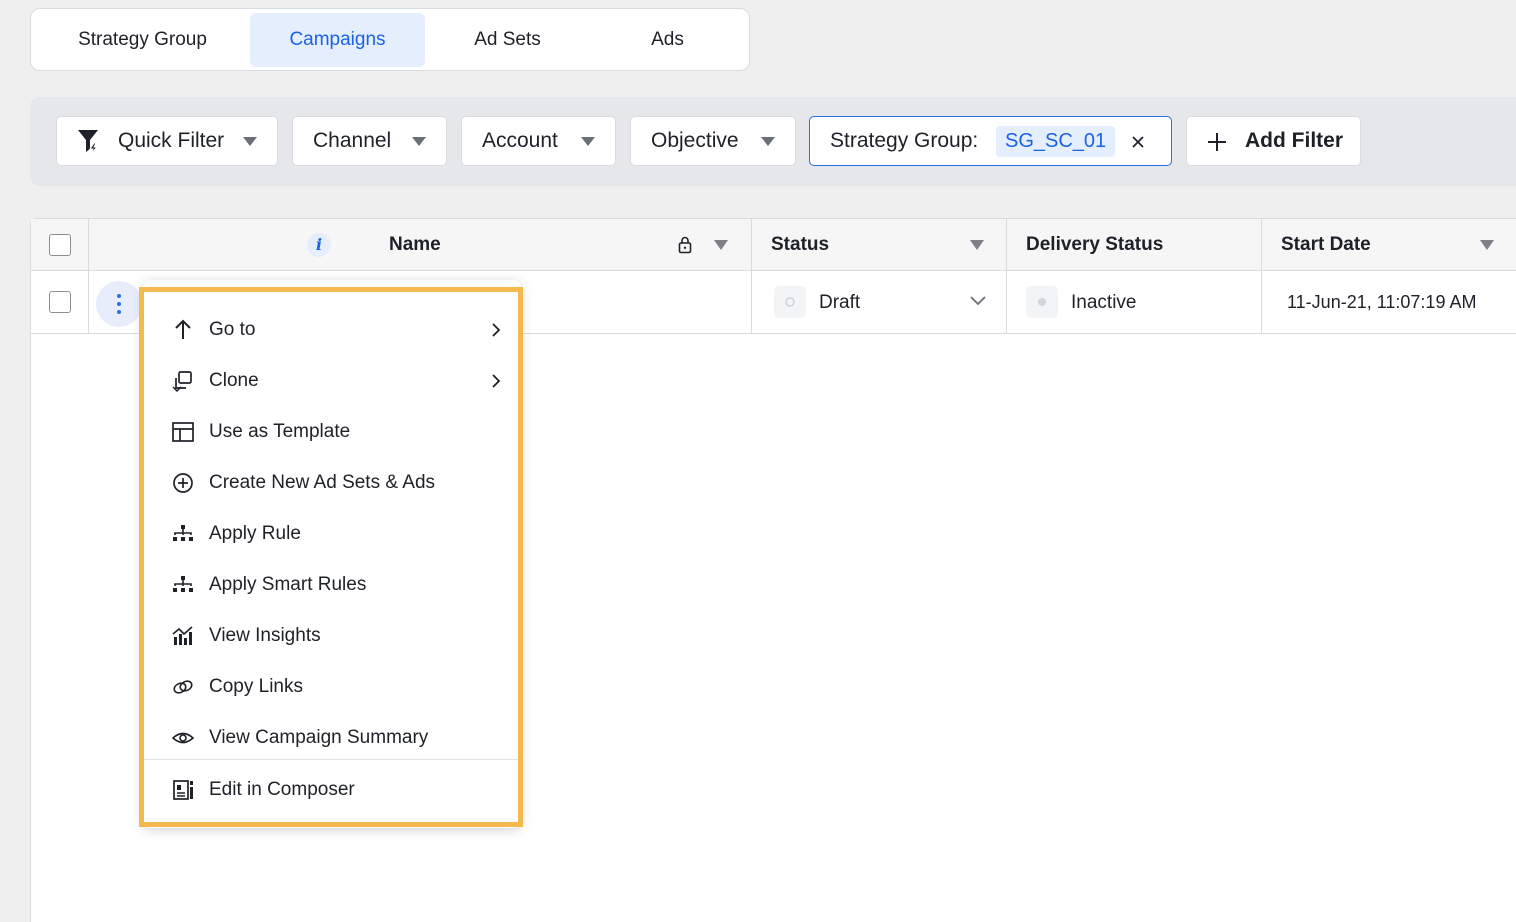 This screenshot has width=1516, height=922. What do you see at coordinates (183, 687) in the screenshot?
I see `link-icon` at bounding box center [183, 687].